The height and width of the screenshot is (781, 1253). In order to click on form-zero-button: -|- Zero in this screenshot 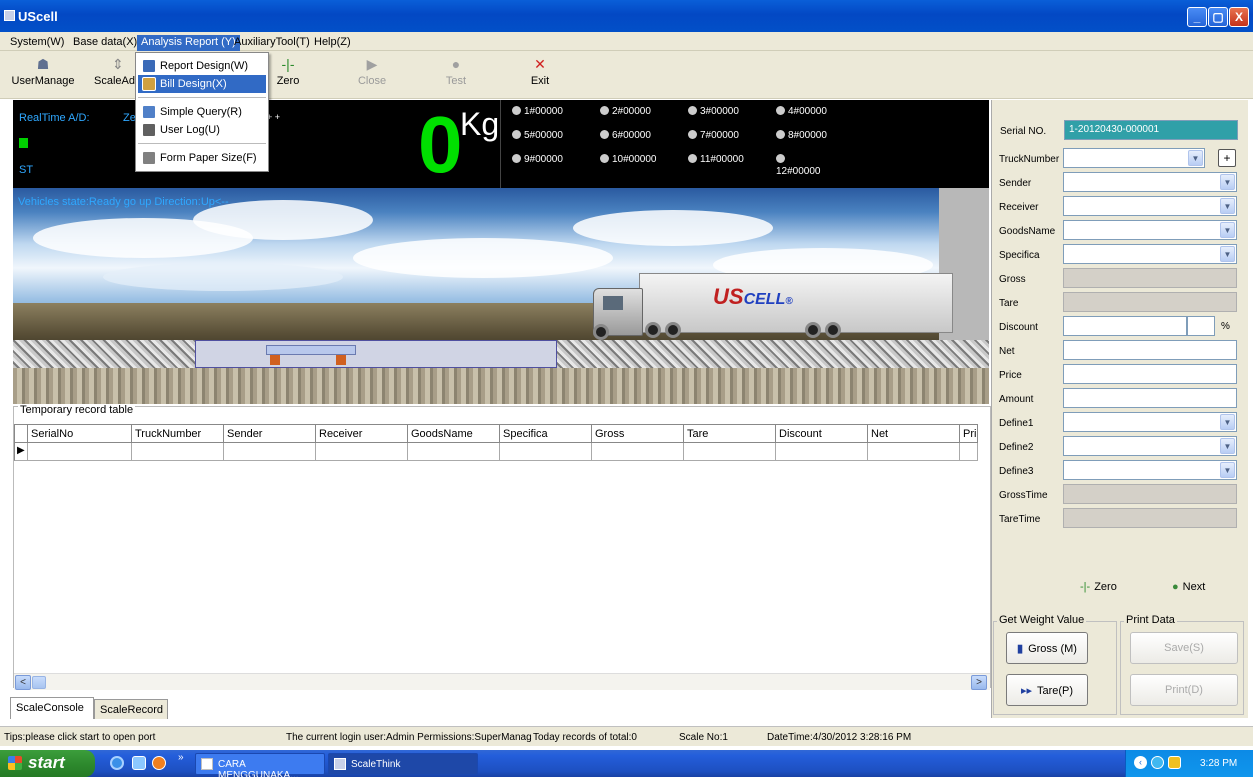, I will do `click(1098, 587)`.